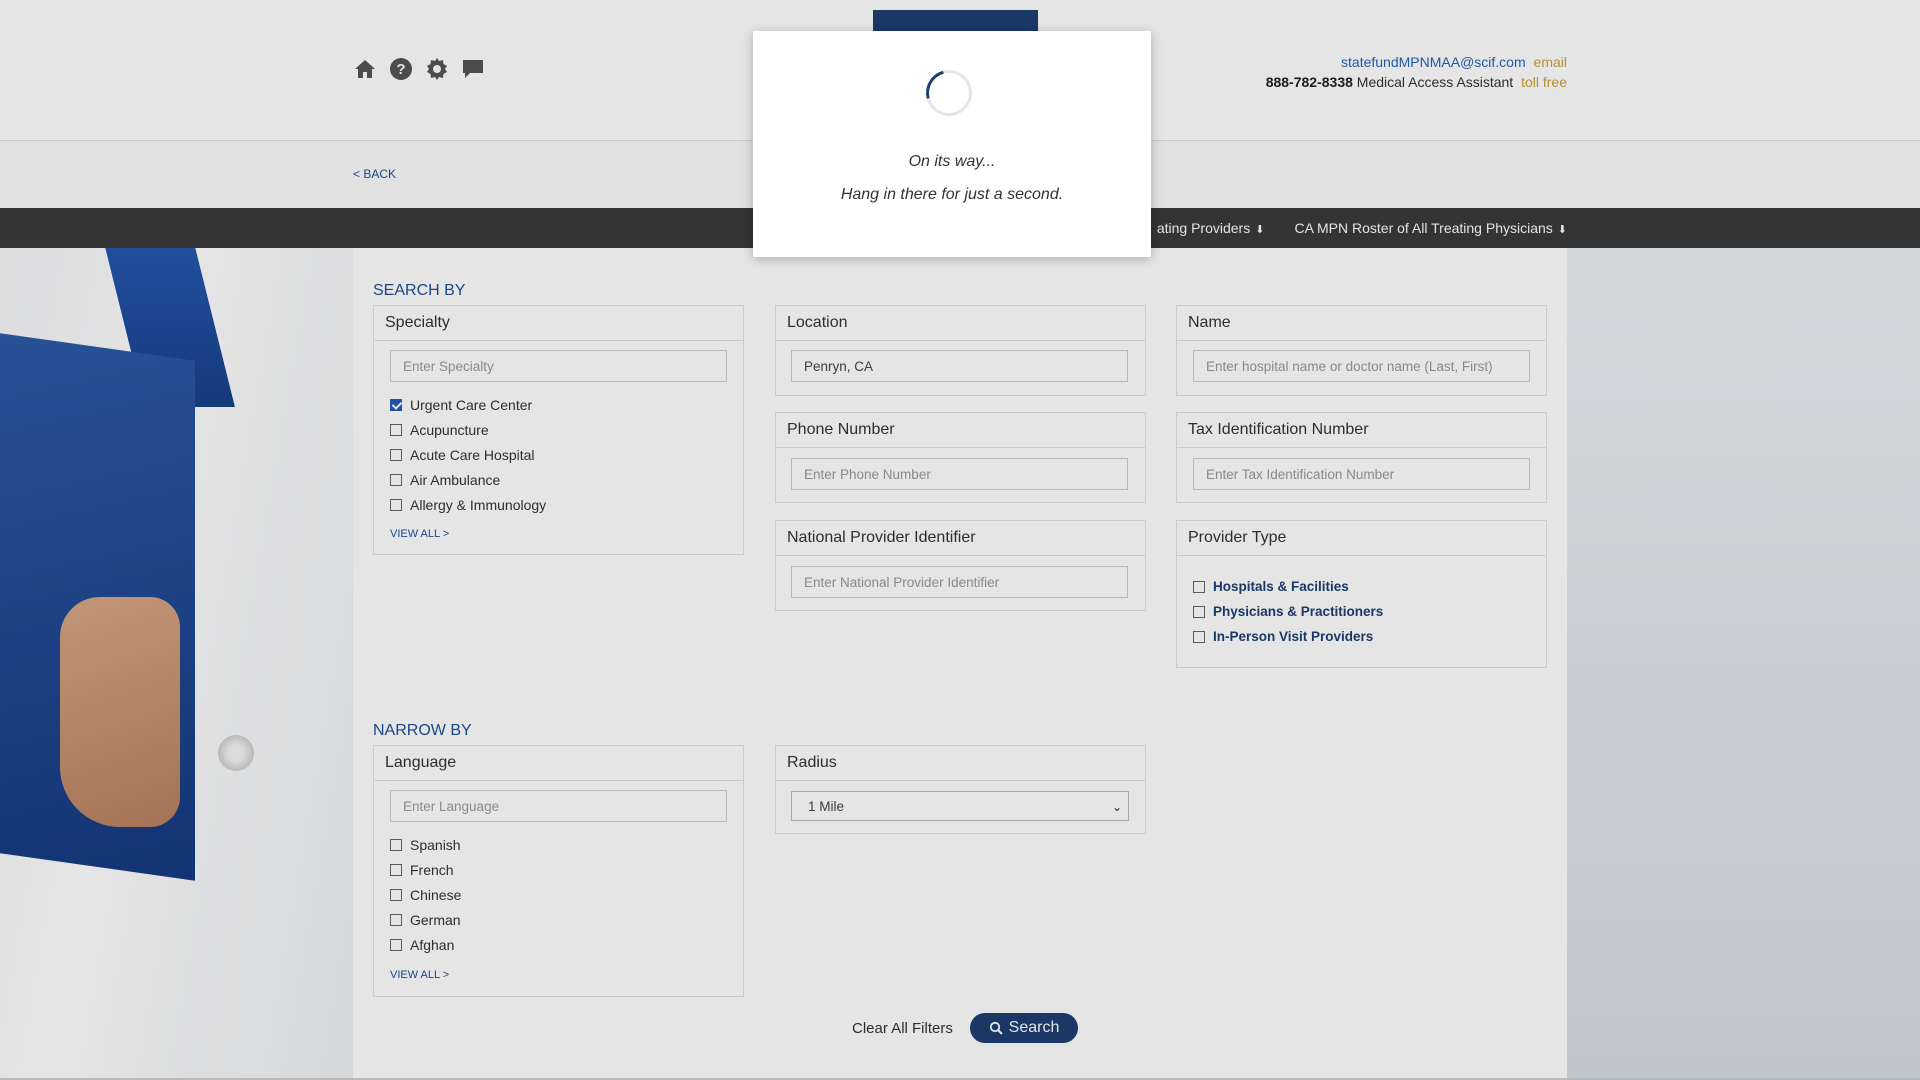 The width and height of the screenshot is (1920, 1080). I want to click on loading-spinner-icon, so click(949, 93).